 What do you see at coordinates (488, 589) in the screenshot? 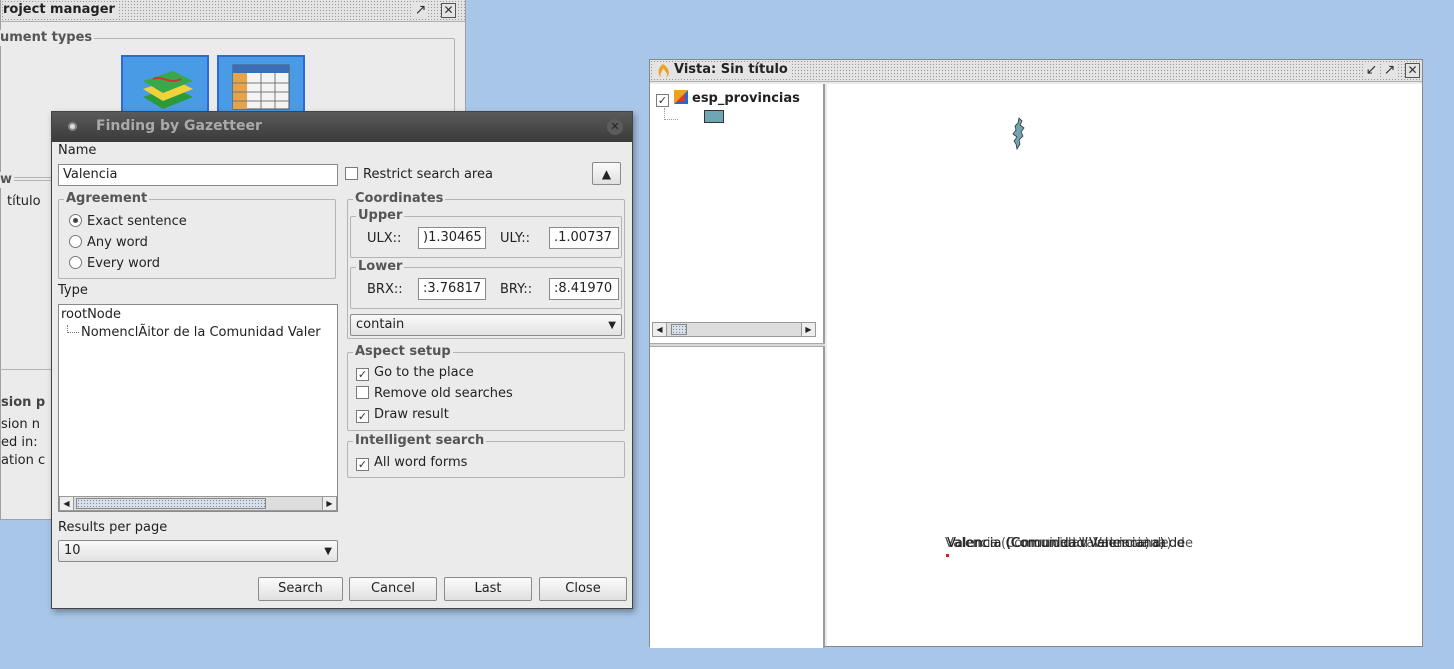
I see `last-button: Last` at bounding box center [488, 589].